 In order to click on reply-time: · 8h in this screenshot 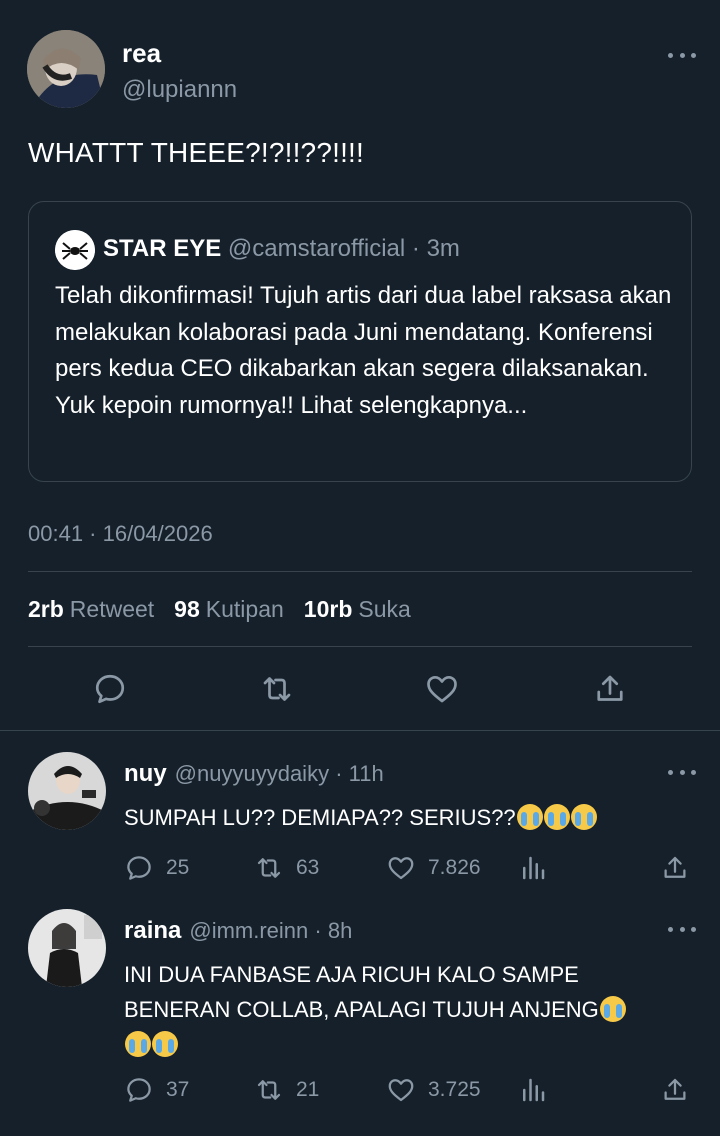, I will do `click(333, 930)`.